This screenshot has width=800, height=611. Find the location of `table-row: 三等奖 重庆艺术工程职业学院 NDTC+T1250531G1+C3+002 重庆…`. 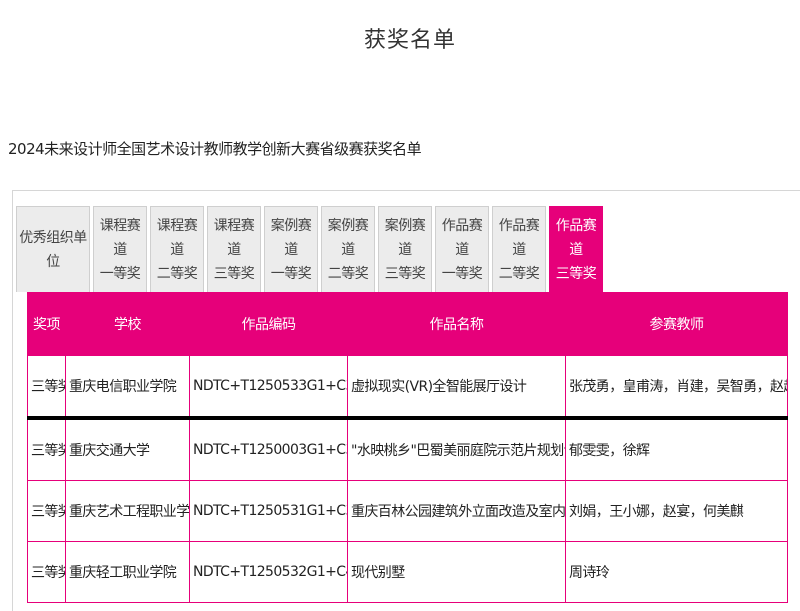

table-row: 三等奖 重庆艺术工程职业学院 NDTC+T1250531G1+C3+002 重庆… is located at coordinates (407, 511).